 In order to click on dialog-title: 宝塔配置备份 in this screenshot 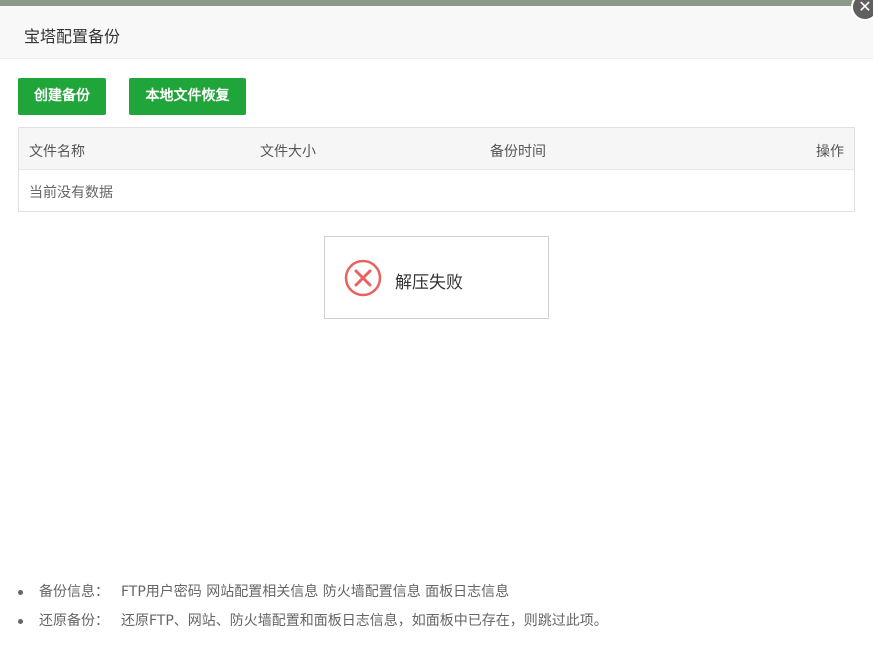, I will do `click(72, 36)`.